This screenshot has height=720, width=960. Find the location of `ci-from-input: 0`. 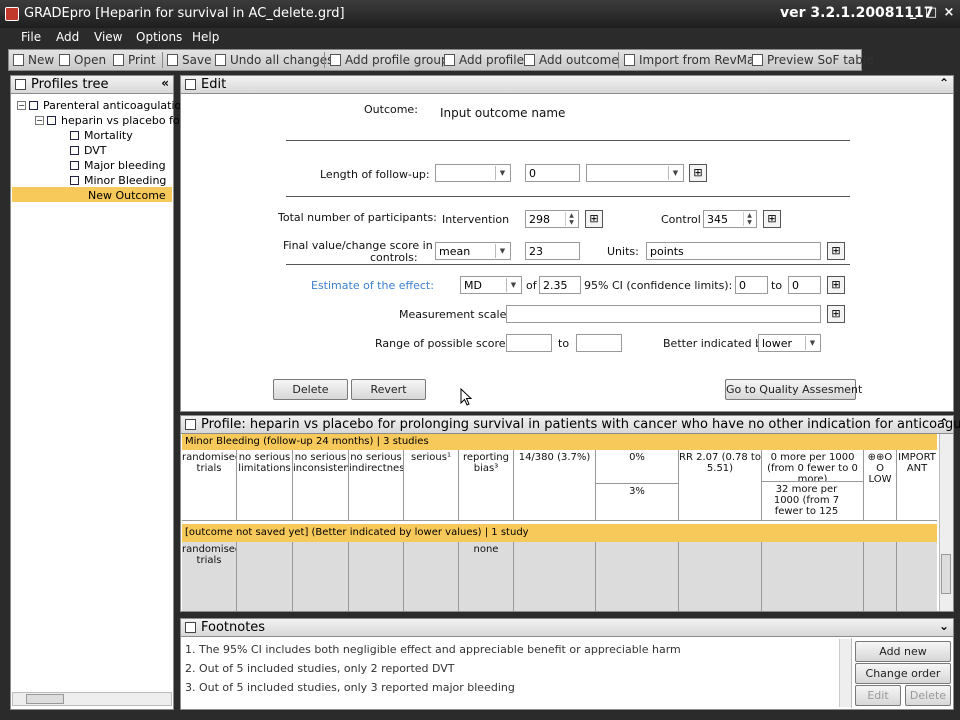

ci-from-input: 0 is located at coordinates (751, 285).